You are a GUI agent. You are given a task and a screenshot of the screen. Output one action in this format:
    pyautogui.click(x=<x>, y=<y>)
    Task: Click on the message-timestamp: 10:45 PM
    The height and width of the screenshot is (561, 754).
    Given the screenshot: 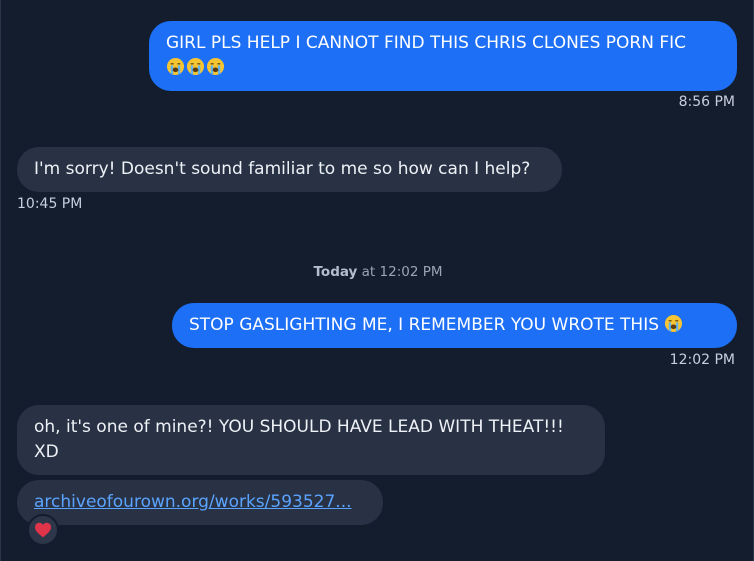 What is the action you would take?
    pyautogui.click(x=50, y=204)
    